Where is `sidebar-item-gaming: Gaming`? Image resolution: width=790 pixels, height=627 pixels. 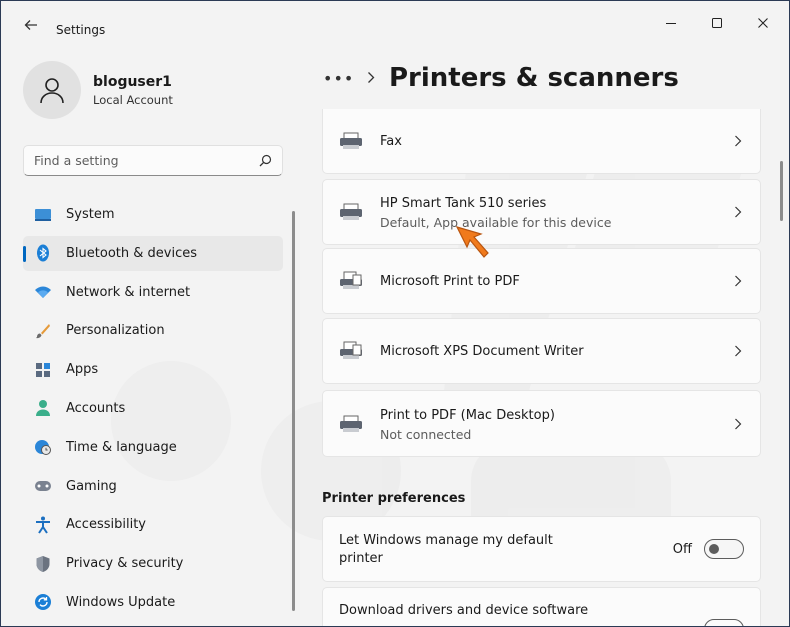
sidebar-item-gaming: Gaming is located at coordinates (153, 486).